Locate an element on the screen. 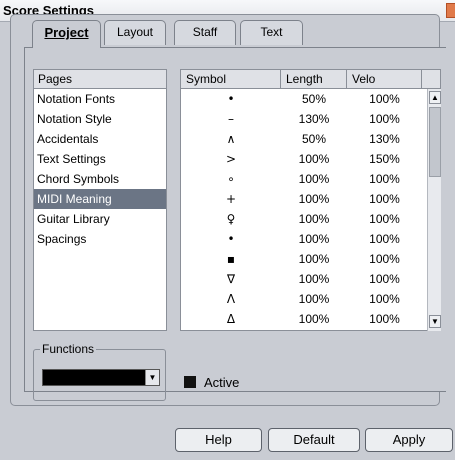  tab-text: Text is located at coordinates (271, 32).